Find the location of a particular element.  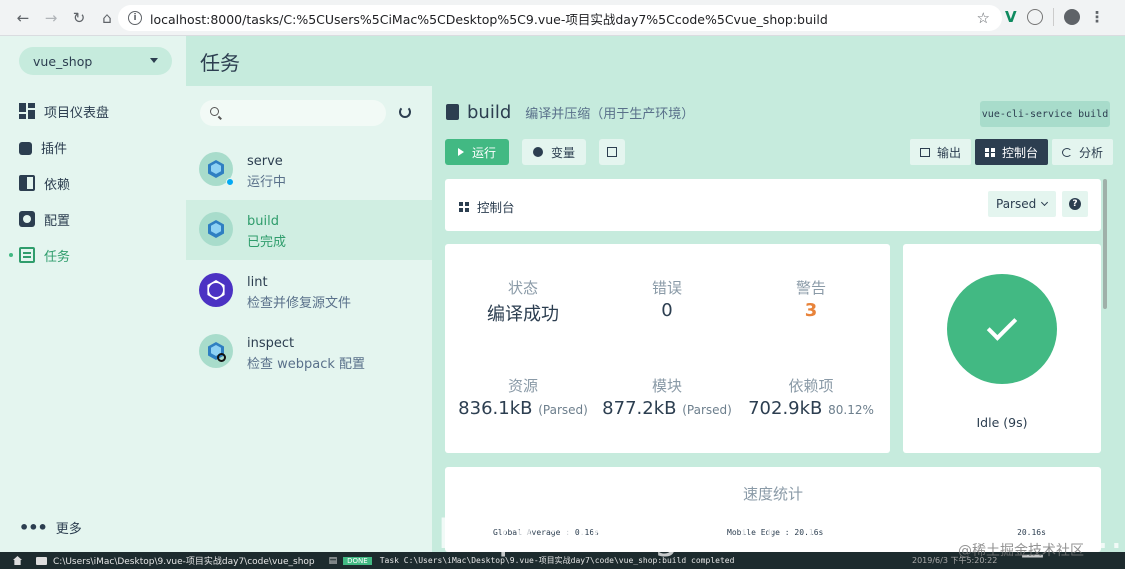

tab-analyzer: 分析 is located at coordinates (1083, 152).